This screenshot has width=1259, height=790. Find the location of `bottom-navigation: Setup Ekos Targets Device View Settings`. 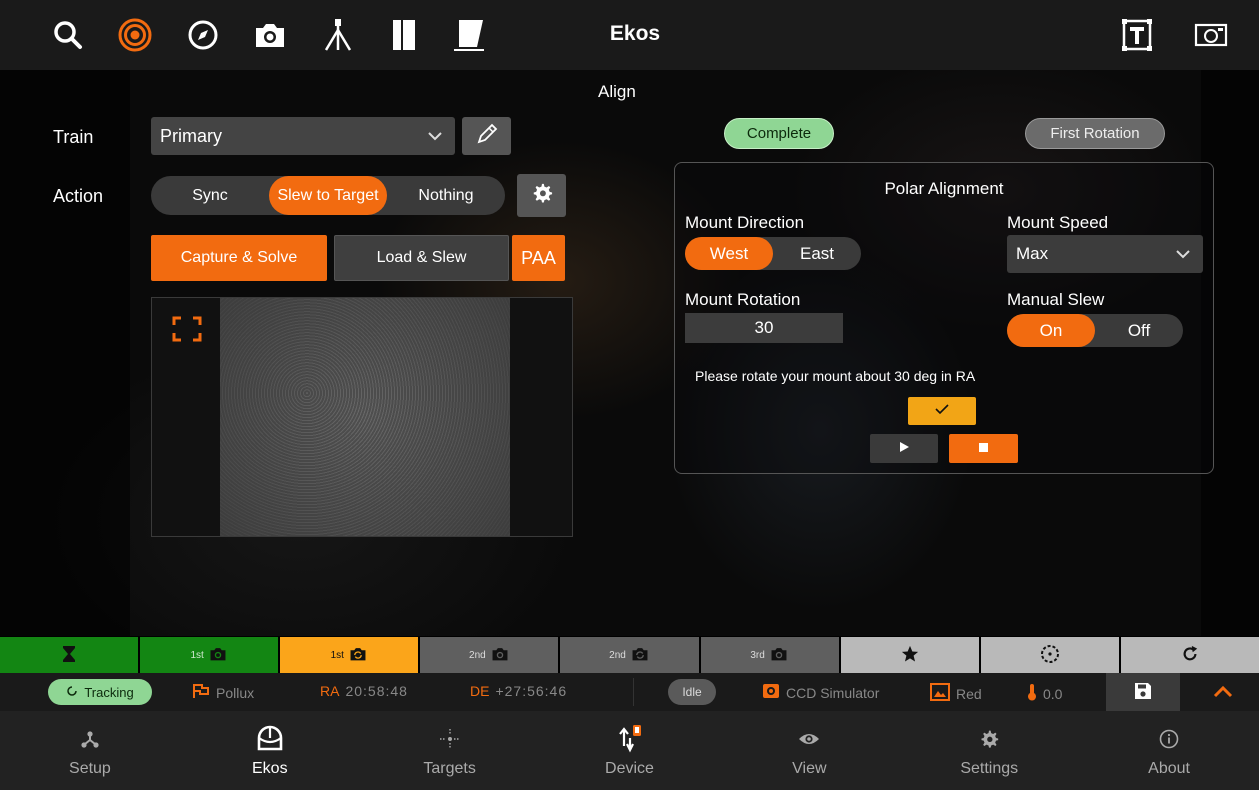

bottom-navigation: Setup Ekos Targets Device View Settings is located at coordinates (629, 750).